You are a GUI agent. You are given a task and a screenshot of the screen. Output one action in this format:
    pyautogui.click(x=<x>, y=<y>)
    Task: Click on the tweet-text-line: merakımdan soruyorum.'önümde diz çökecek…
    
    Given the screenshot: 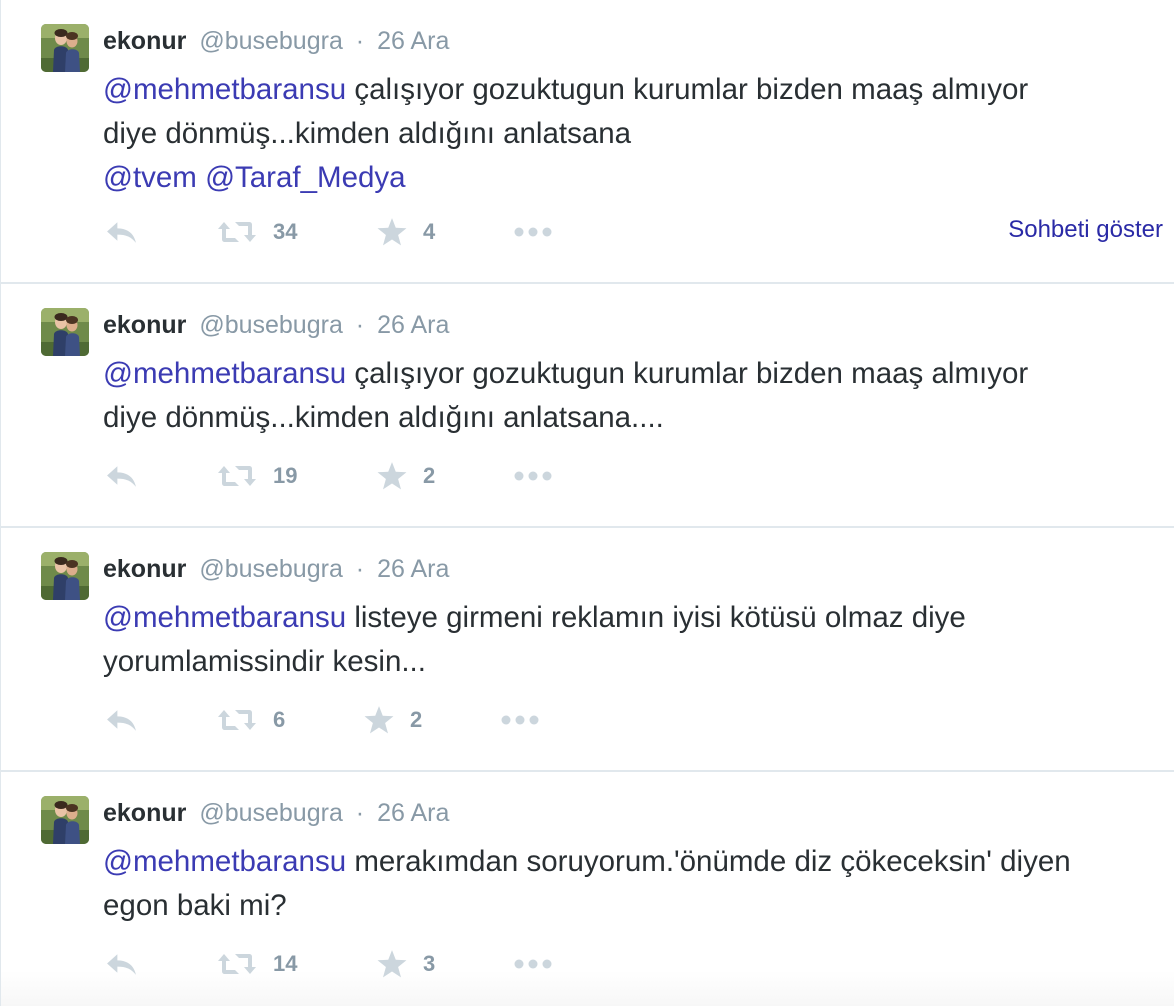 What is the action you would take?
    pyautogui.click(x=708, y=861)
    